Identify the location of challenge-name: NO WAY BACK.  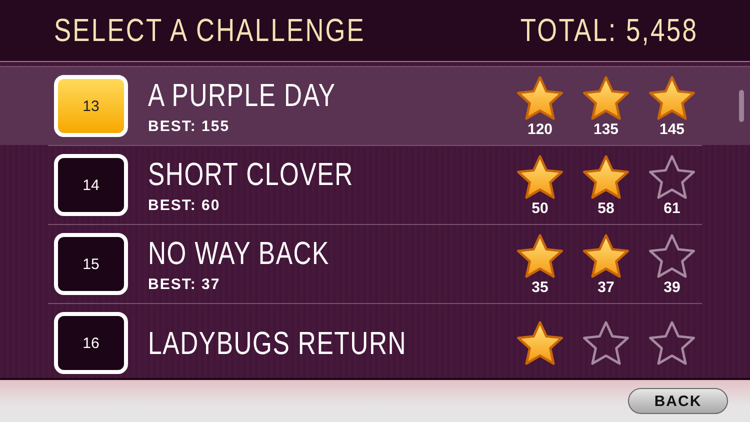
(239, 253).